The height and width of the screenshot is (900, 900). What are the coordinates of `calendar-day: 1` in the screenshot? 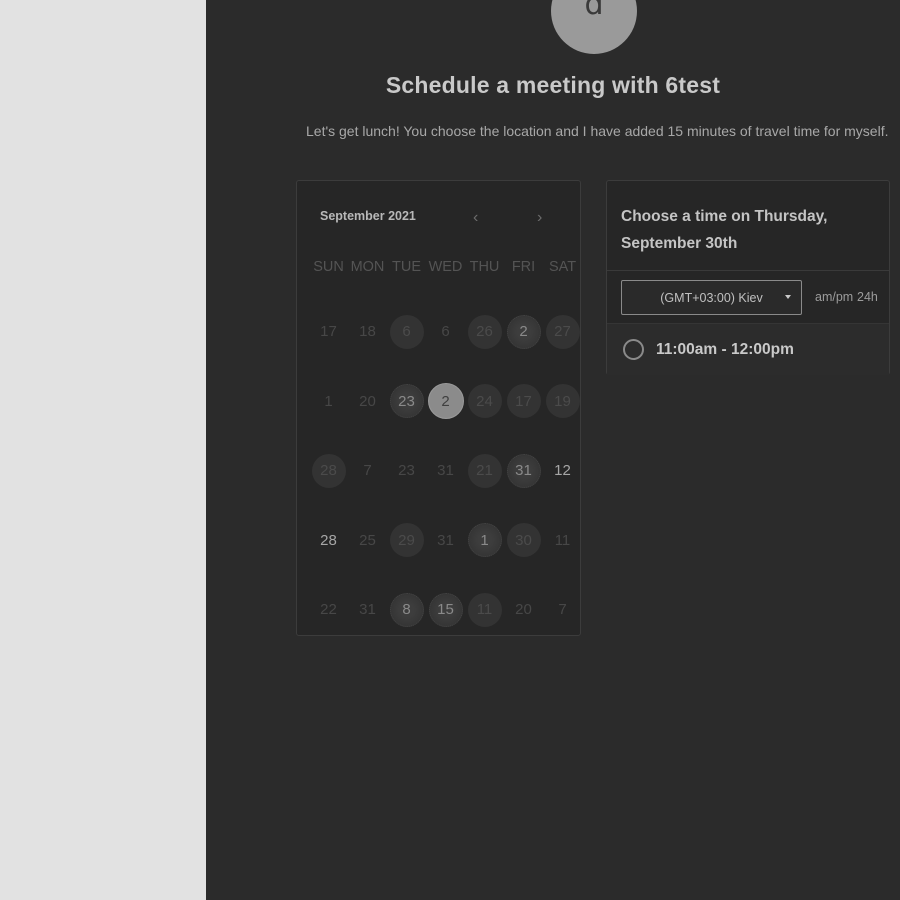 It's located at (328, 401).